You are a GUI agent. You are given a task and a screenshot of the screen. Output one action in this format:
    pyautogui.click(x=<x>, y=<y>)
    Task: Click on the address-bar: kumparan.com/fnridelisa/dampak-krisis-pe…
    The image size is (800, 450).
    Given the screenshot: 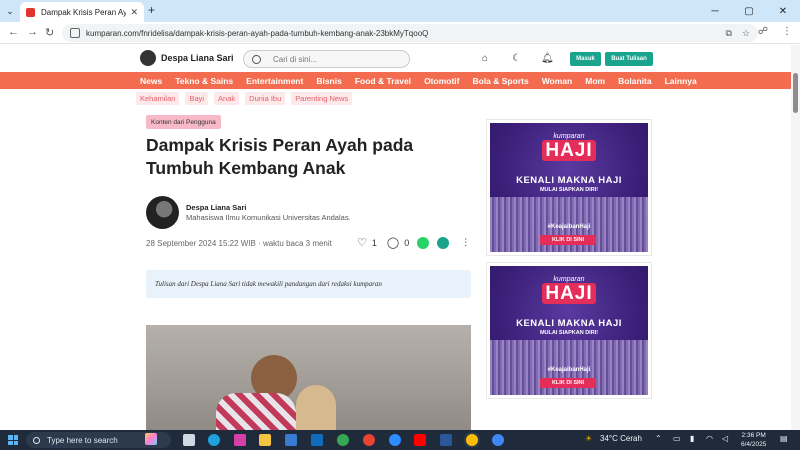 What is the action you would take?
    pyautogui.click(x=410, y=33)
    